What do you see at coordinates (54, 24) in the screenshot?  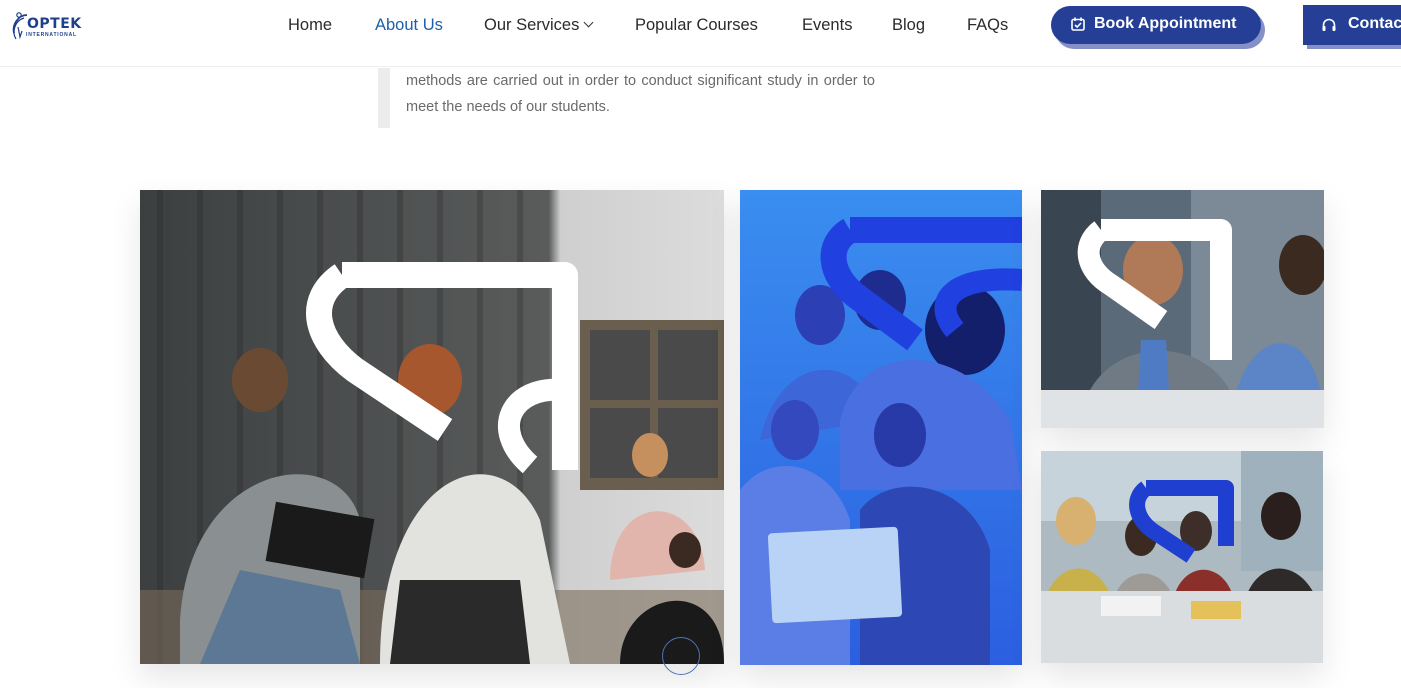 I see `brand-name: OPTEK` at bounding box center [54, 24].